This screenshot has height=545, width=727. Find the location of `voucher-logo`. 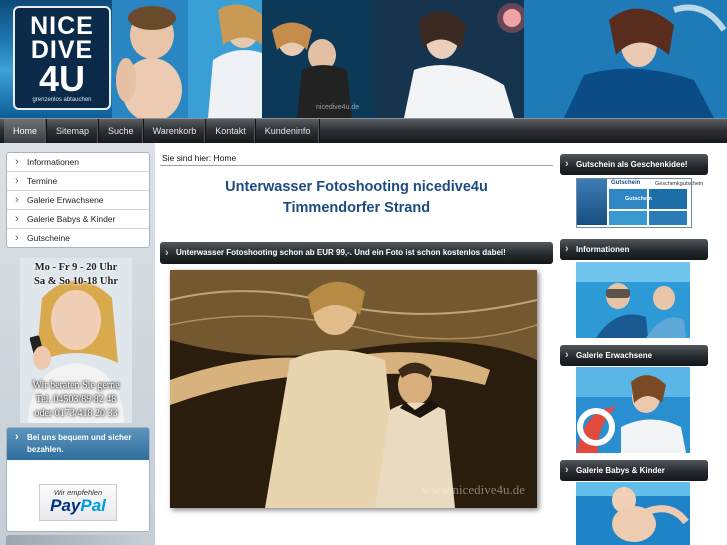

voucher-logo is located at coordinates (592, 202).